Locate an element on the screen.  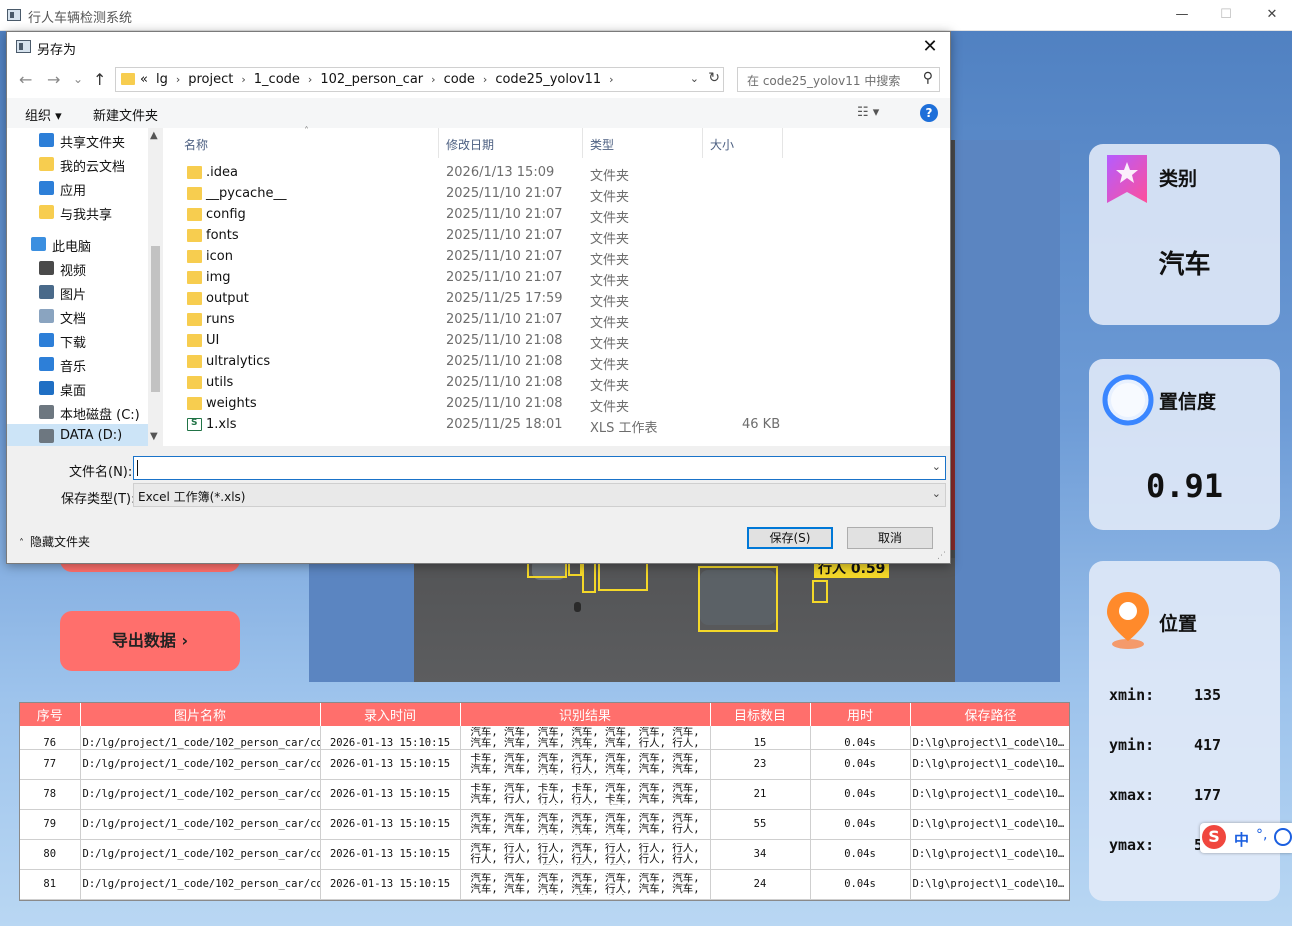
organize-menu: 组织 ▾ is located at coordinates (43, 114).